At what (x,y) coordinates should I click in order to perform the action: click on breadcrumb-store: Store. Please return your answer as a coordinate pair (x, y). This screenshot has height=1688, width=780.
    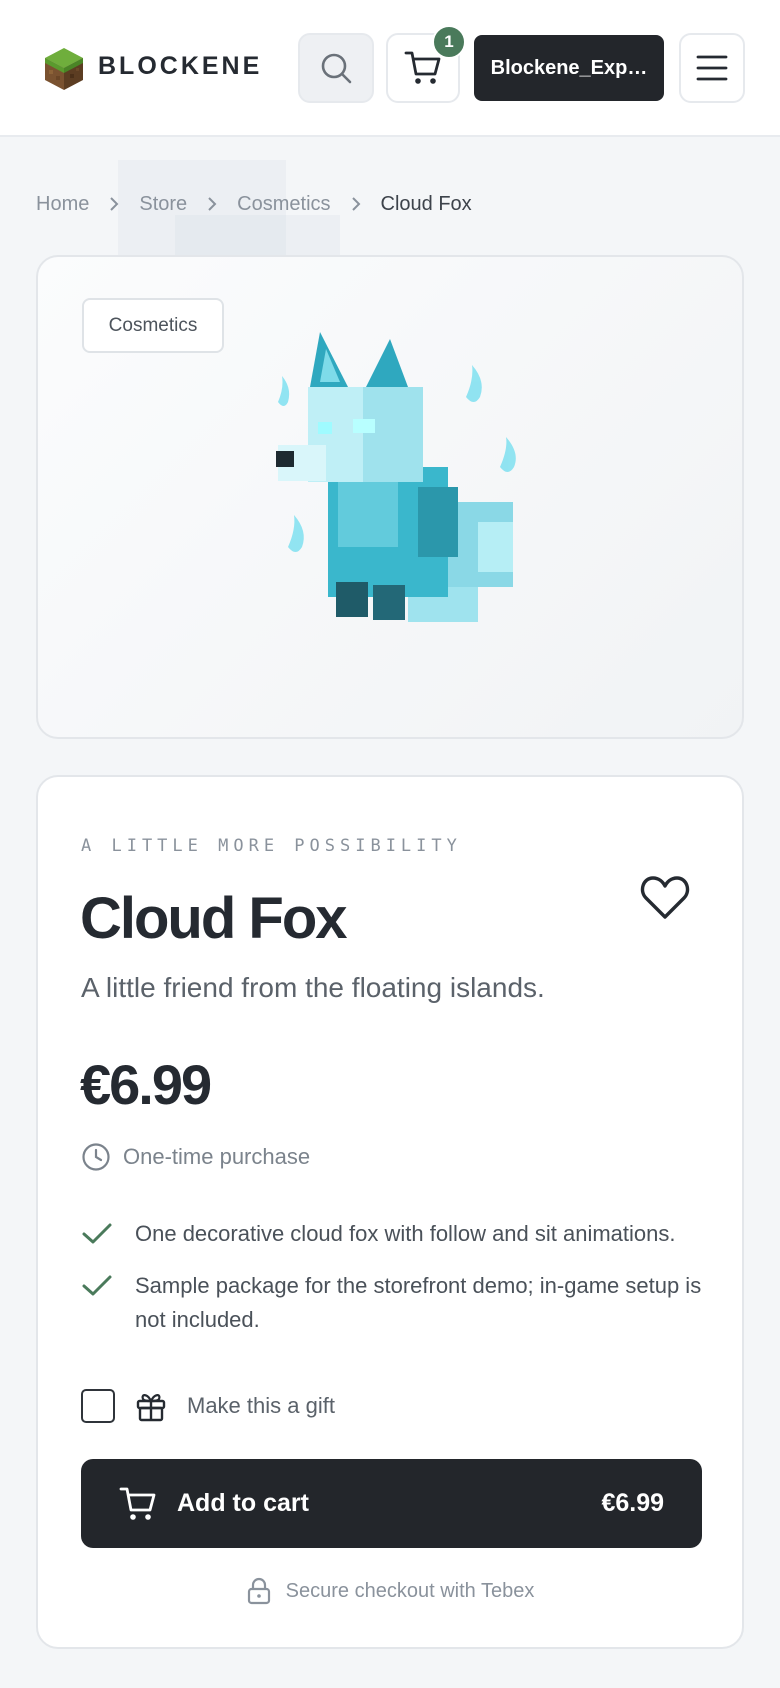
    Looking at the image, I should click on (163, 204).